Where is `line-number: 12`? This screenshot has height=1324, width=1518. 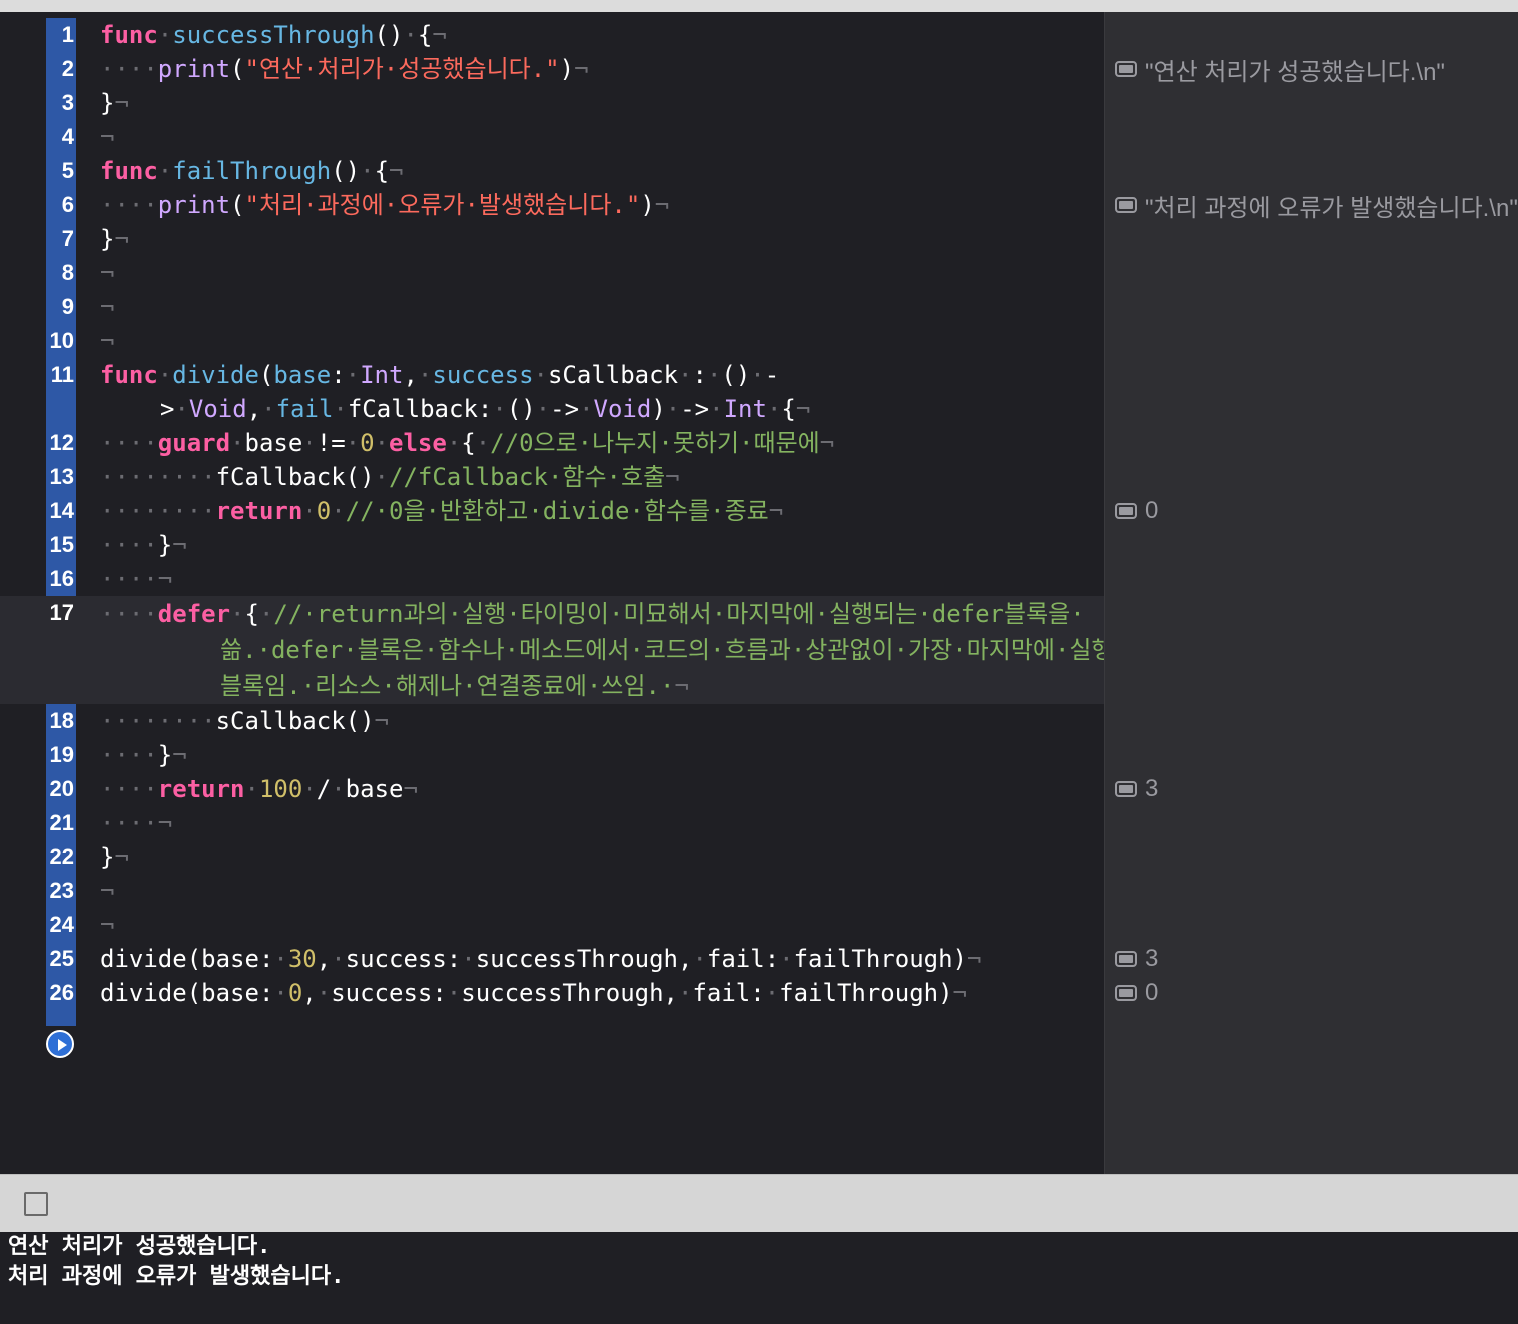 line-number: 12 is located at coordinates (60, 443).